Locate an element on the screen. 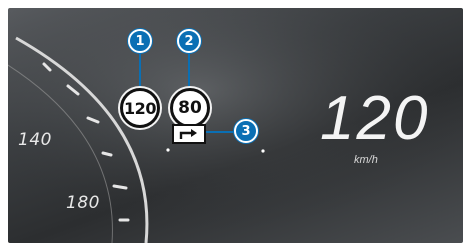 This screenshot has height=243, width=468. speedometer-scale-label: 140 is located at coordinates (35, 140).